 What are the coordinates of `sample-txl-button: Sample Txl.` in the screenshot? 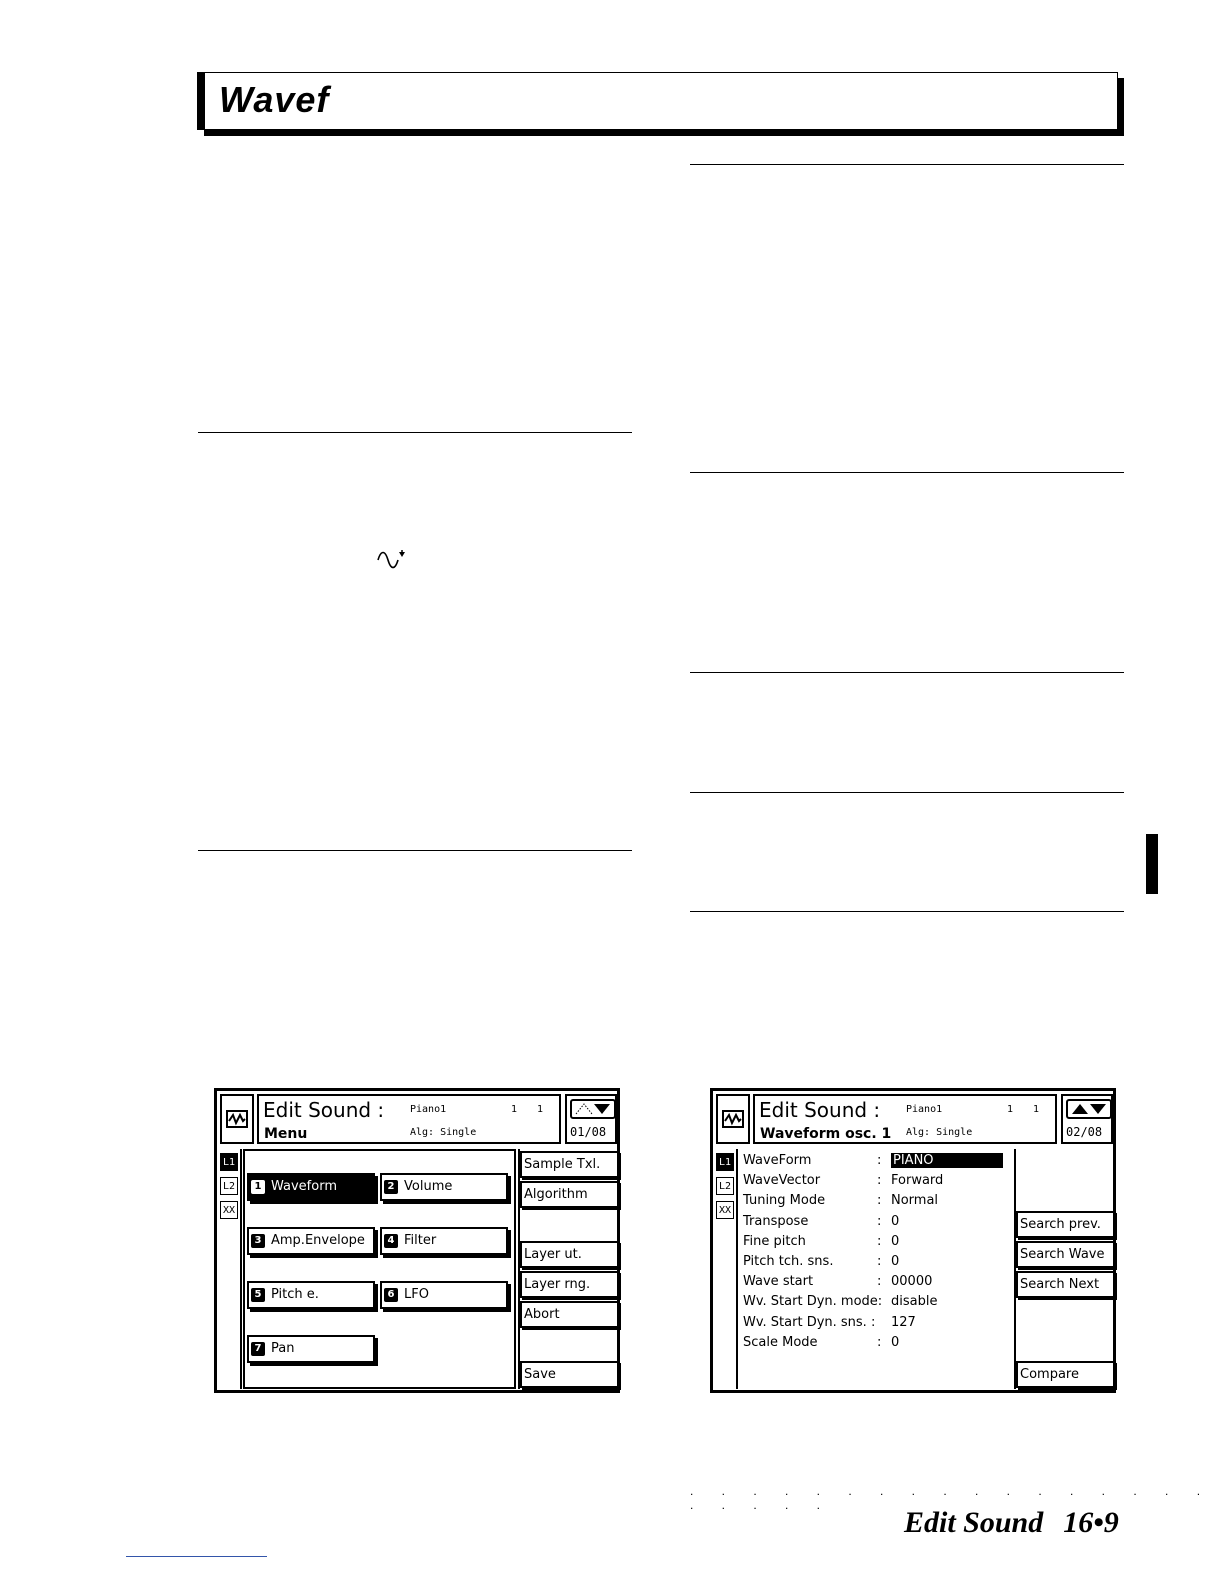 It's located at (569, 1164).